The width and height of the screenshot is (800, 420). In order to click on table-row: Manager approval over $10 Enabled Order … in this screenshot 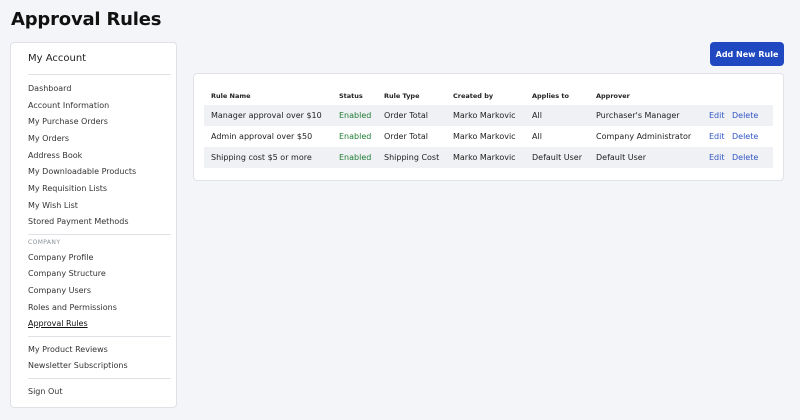, I will do `click(488, 115)`.